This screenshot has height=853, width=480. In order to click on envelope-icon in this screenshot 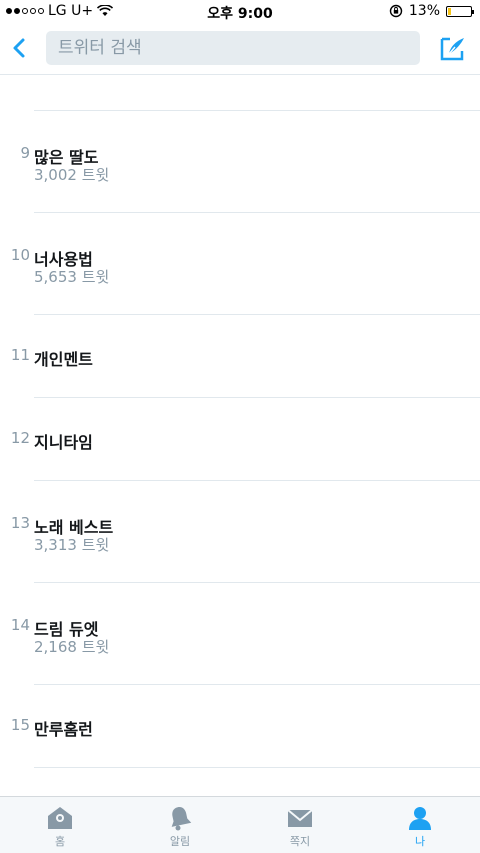, I will do `click(300, 818)`.